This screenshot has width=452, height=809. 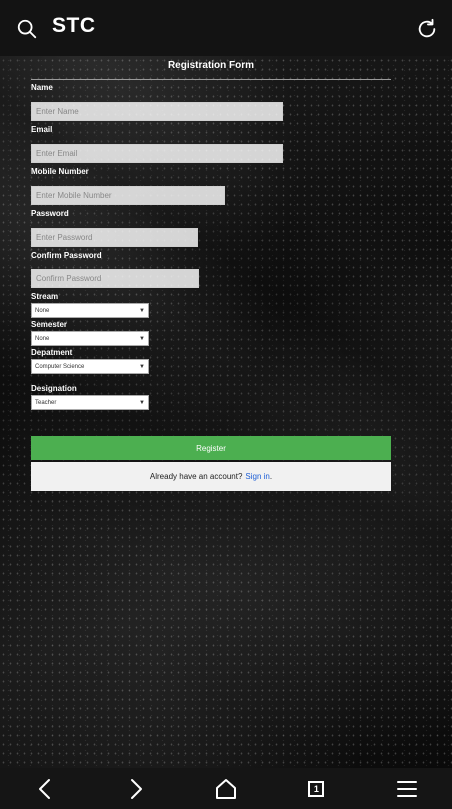 What do you see at coordinates (60, 171) in the screenshot?
I see `mobile-label: Mobile Number` at bounding box center [60, 171].